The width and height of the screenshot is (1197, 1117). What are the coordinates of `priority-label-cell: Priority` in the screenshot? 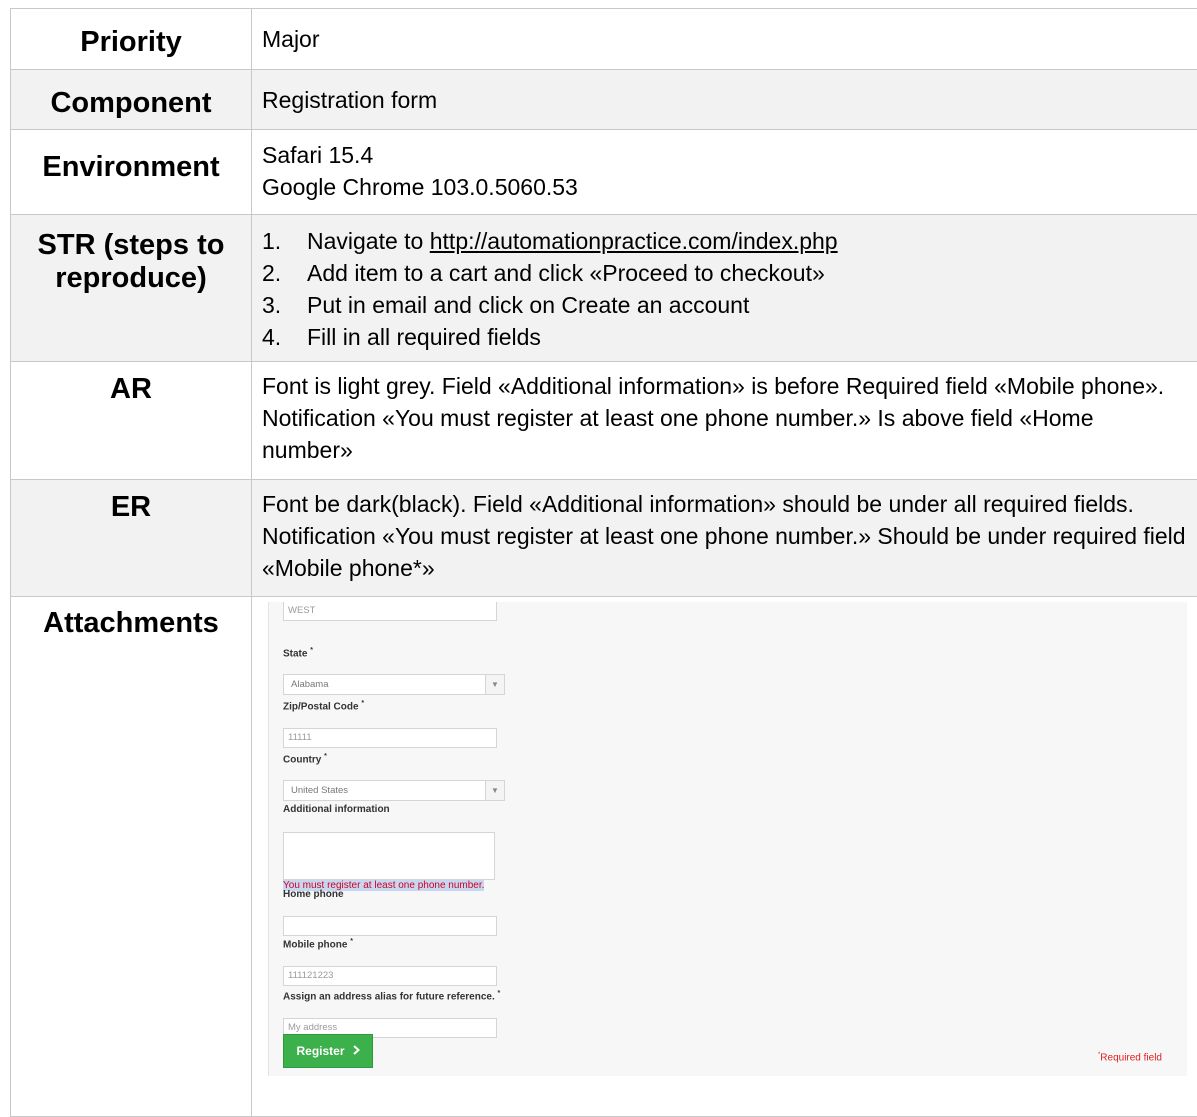 It's located at (131, 39).